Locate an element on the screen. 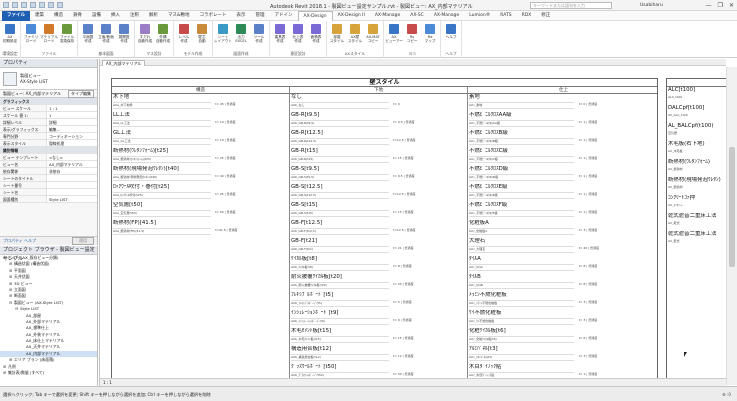  property-value: 詳細 is located at coordinates (71, 122).